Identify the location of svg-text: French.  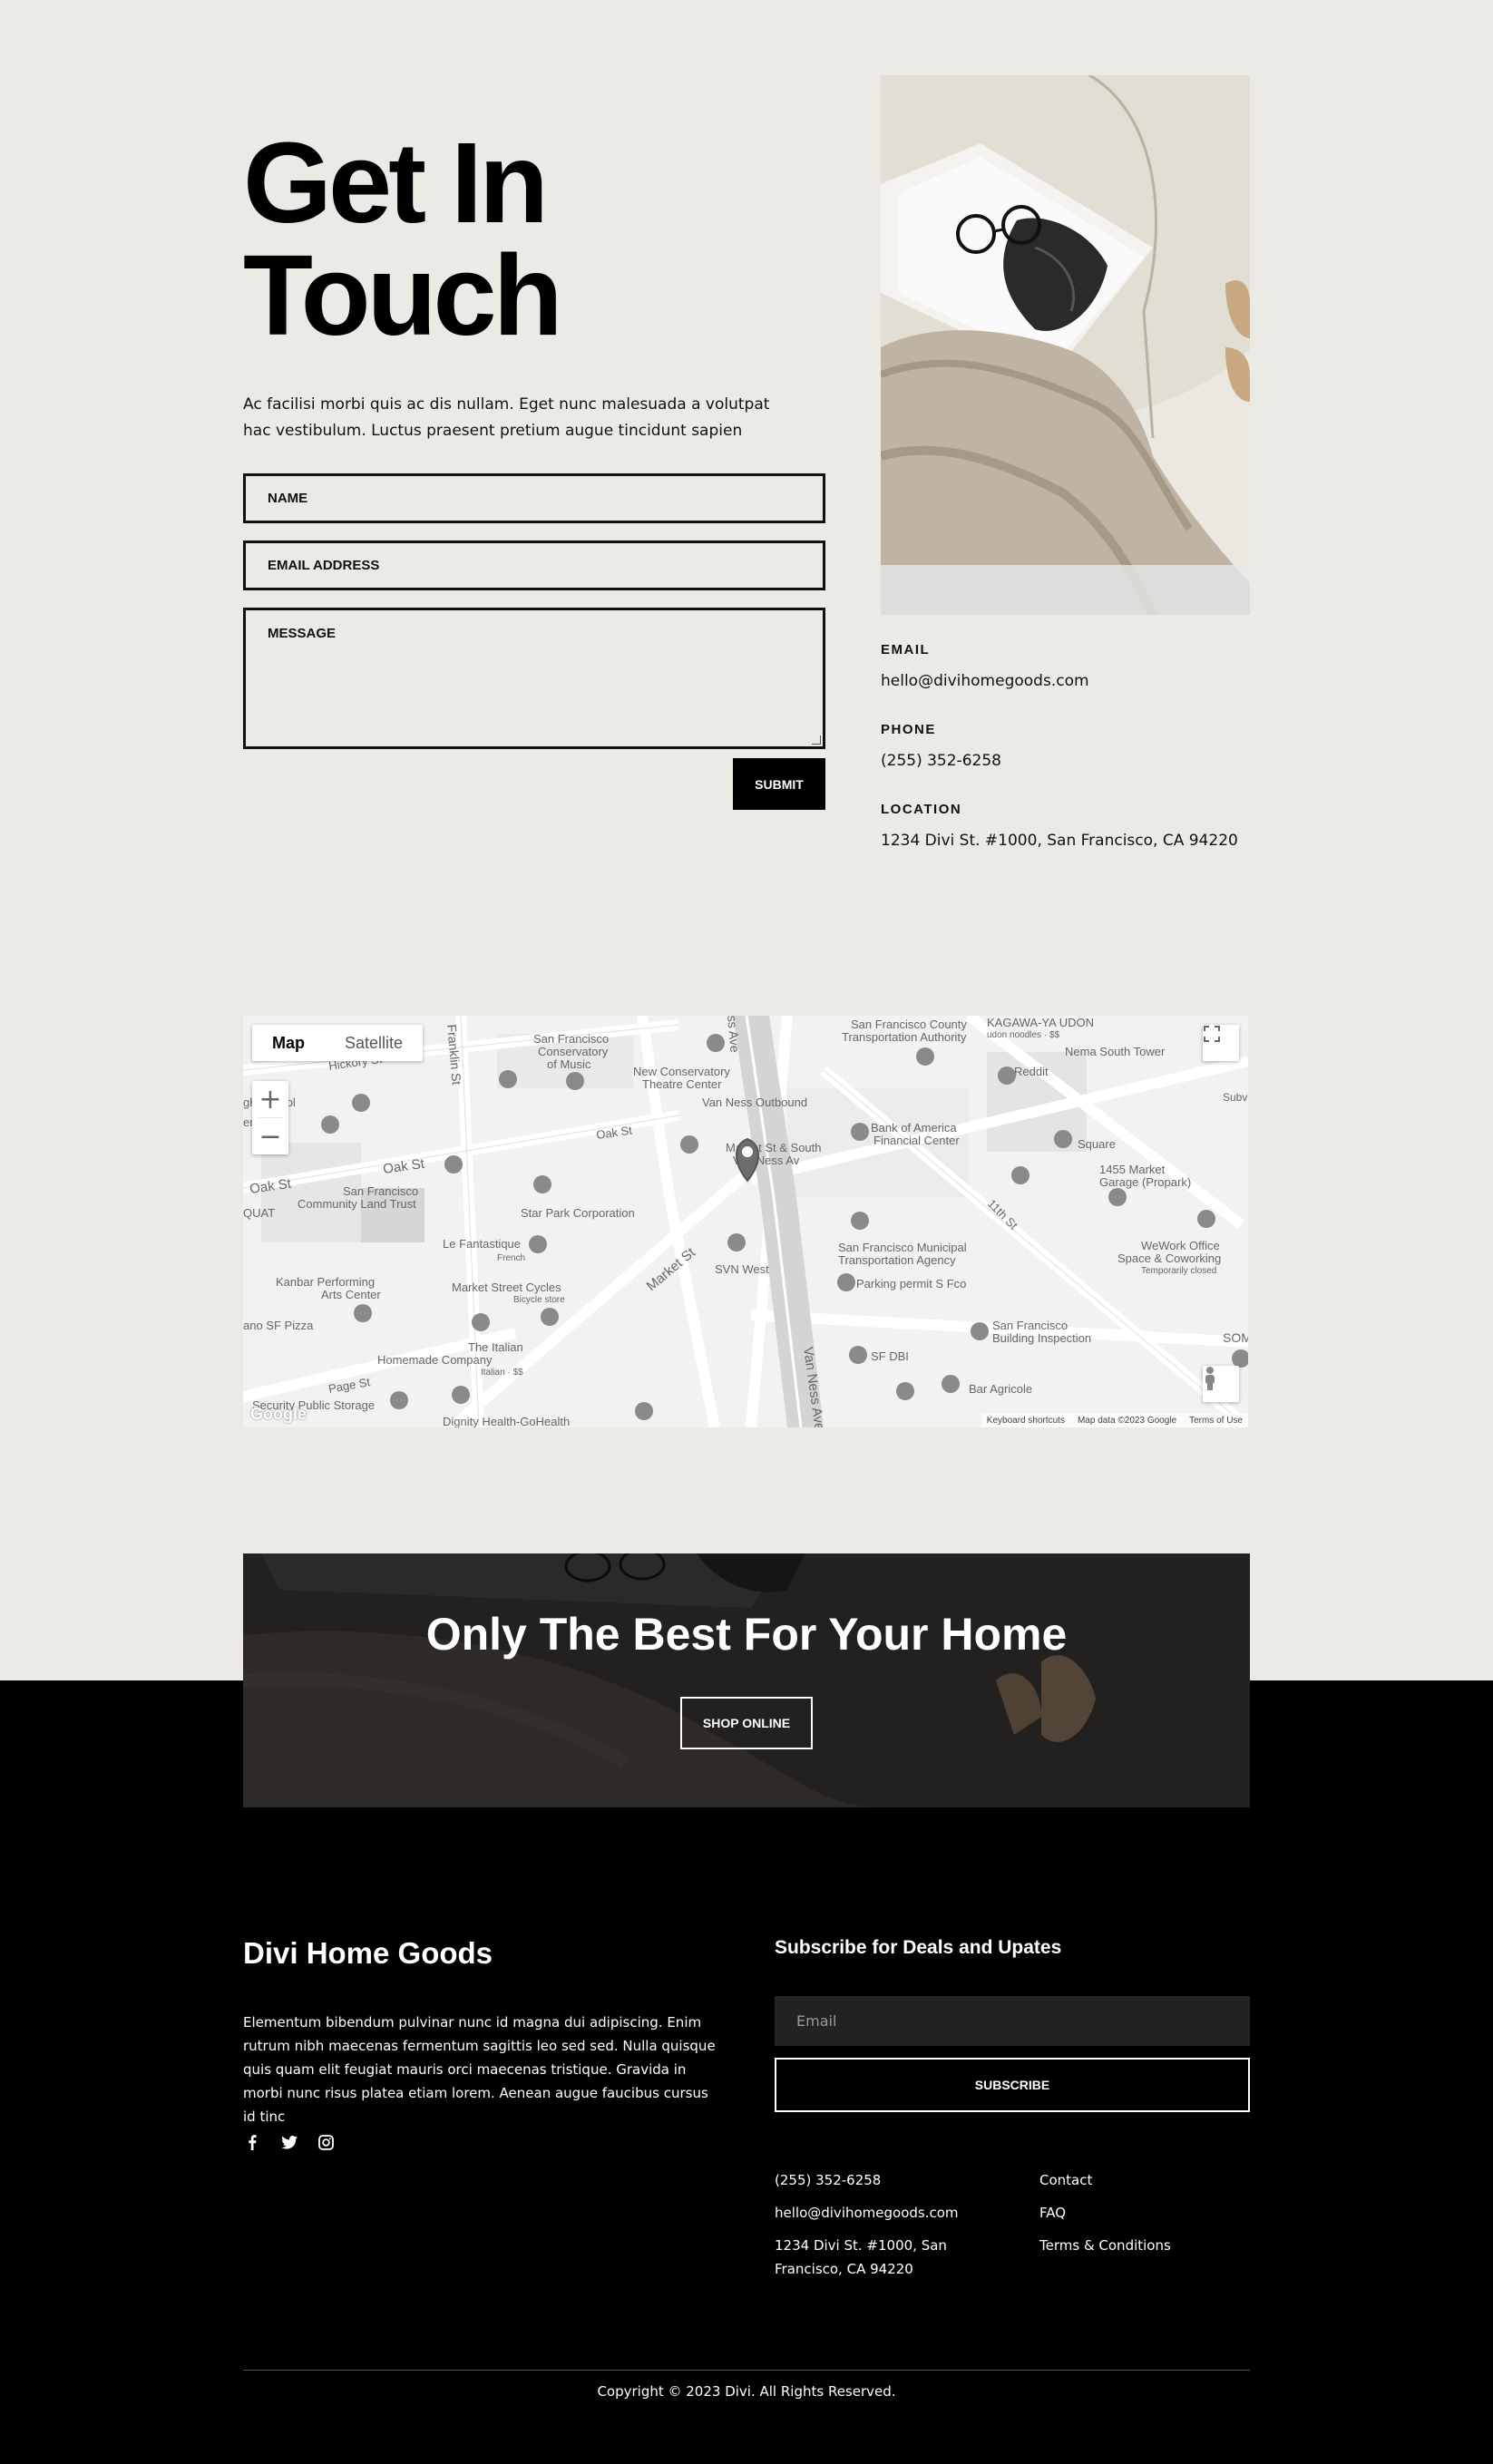
(511, 1258).